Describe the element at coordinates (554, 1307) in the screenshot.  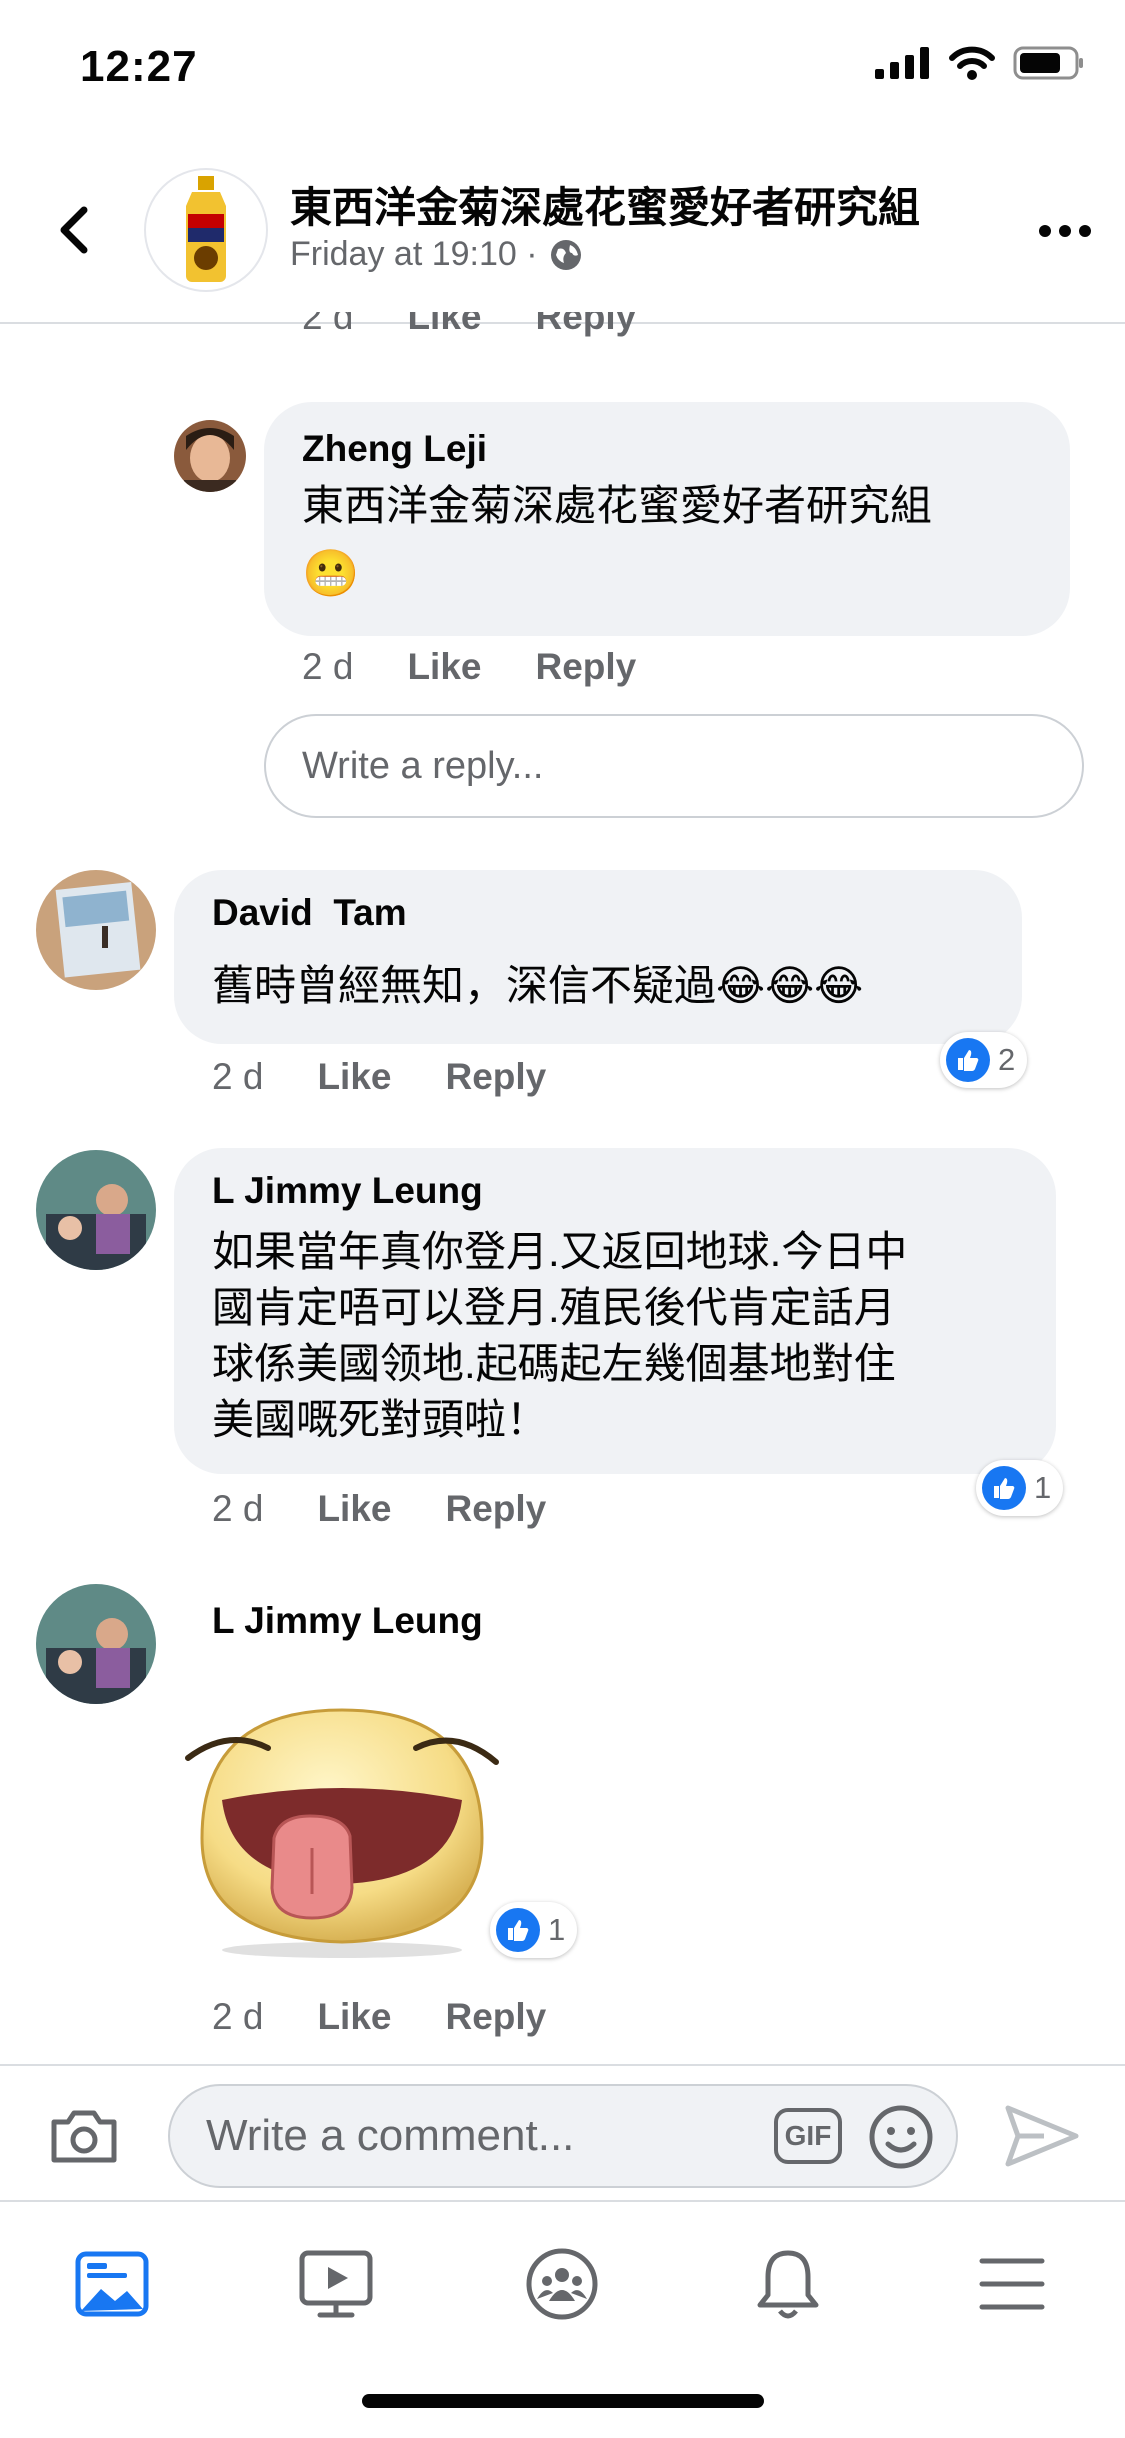
I see `comment-text-line: 國肯定唔可以登月.殖民後代肯定話月` at that location.